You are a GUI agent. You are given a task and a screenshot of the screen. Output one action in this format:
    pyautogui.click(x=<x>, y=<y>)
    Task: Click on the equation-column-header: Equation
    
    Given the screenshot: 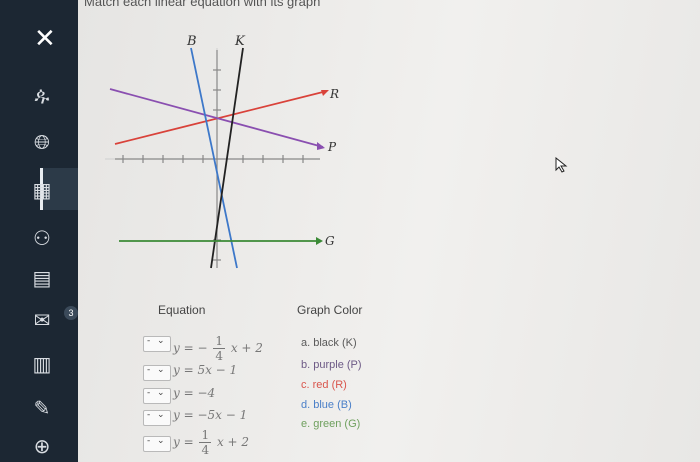 What is the action you would take?
    pyautogui.click(x=182, y=310)
    